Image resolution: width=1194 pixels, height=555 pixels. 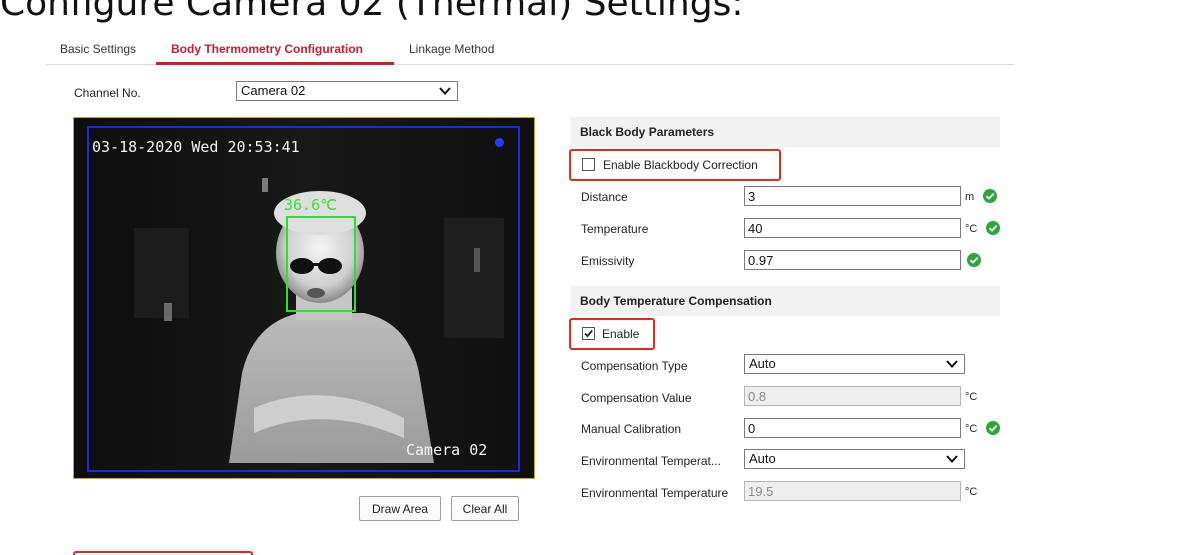 I want to click on blackbody-highlight-box, so click(x=675, y=165).